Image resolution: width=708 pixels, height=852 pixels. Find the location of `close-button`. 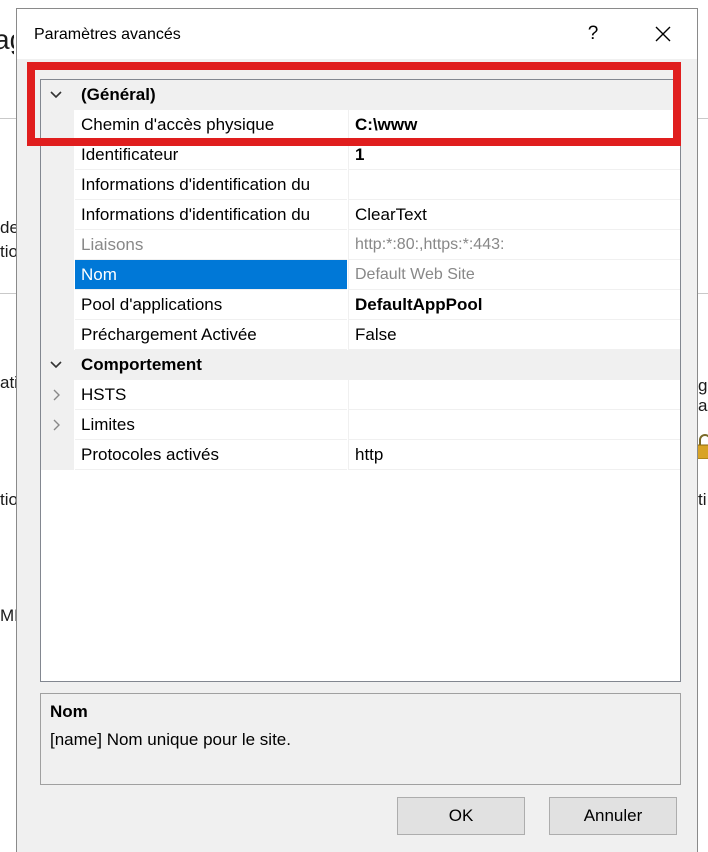

close-button is located at coordinates (663, 34).